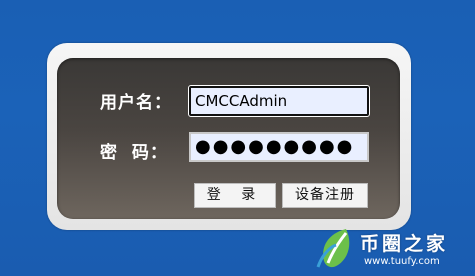 This screenshot has height=276, width=475. What do you see at coordinates (333, 248) in the screenshot?
I see `leaf-logo-icon` at bounding box center [333, 248].